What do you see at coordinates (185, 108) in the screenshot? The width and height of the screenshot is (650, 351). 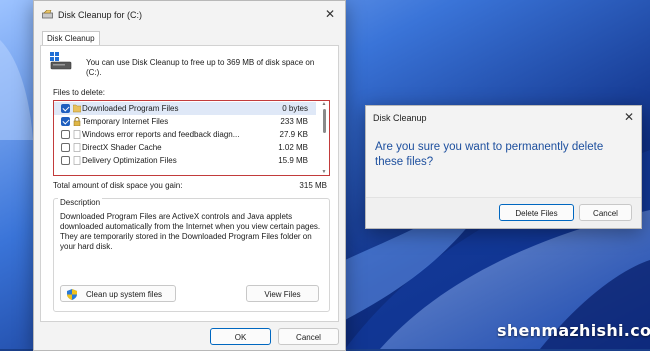 I see `list-item: Downloaded Program Files 0 bytes` at bounding box center [185, 108].